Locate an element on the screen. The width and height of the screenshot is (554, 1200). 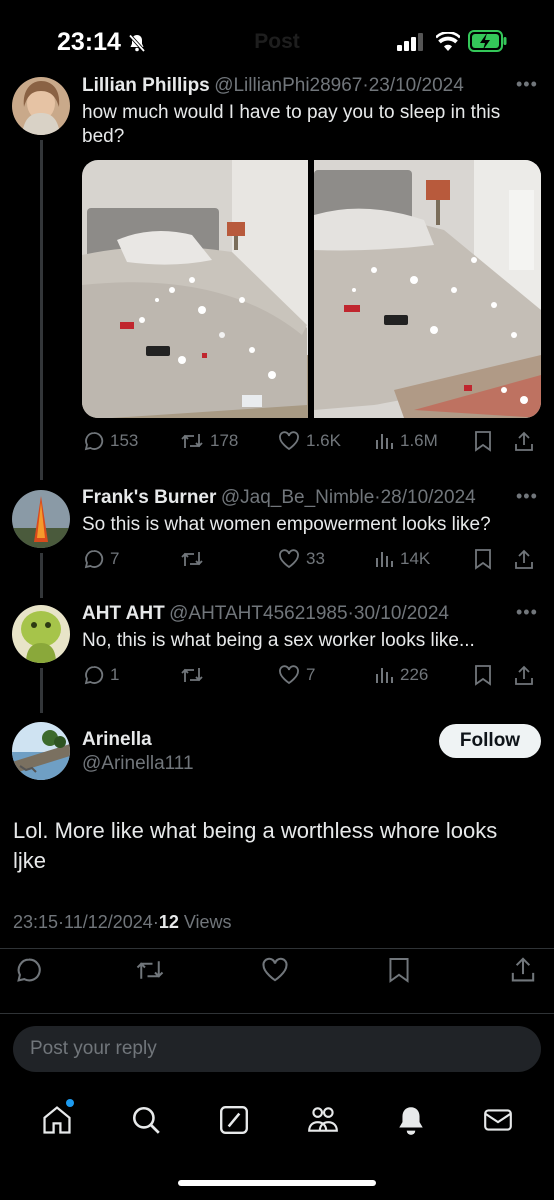
messages-tab is located at coordinates (498, 1120).